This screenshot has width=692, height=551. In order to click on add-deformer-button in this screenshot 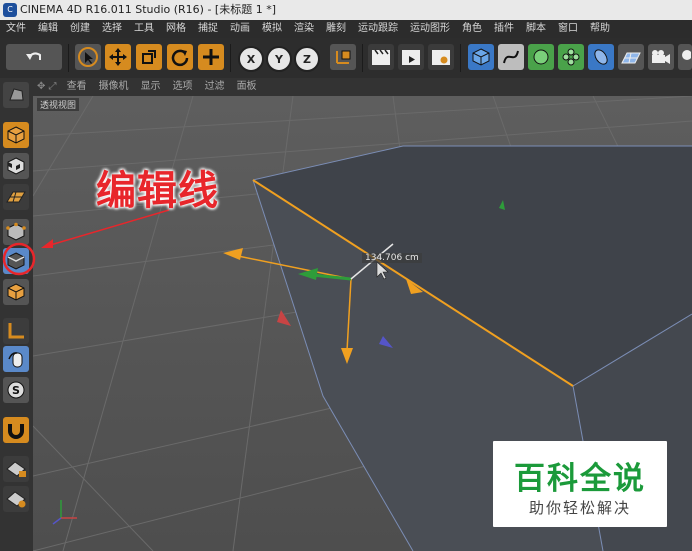, I will do `click(601, 57)`.